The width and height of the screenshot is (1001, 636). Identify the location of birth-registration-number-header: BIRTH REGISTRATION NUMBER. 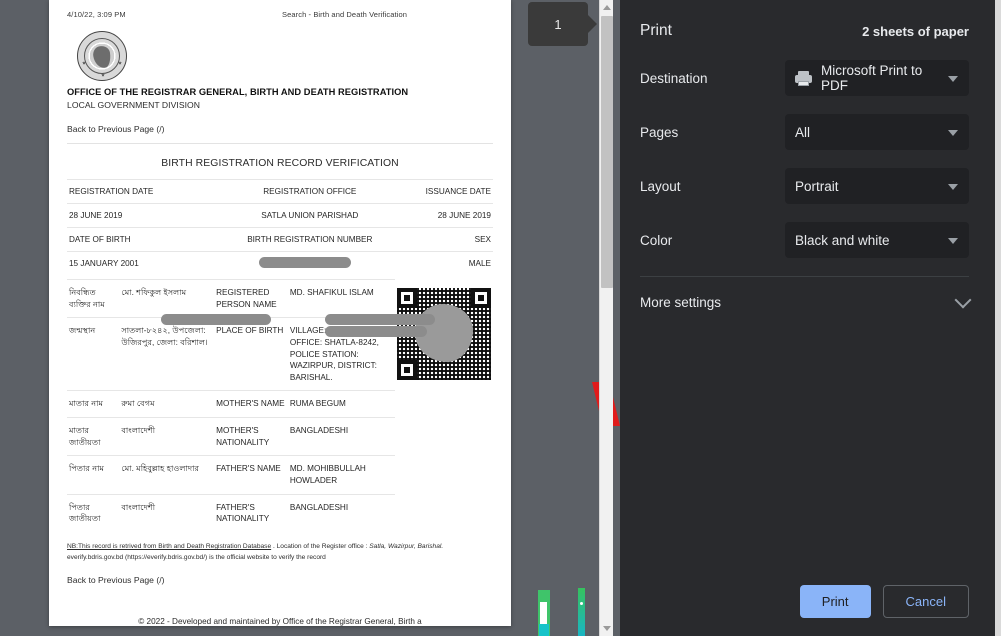
(309, 239).